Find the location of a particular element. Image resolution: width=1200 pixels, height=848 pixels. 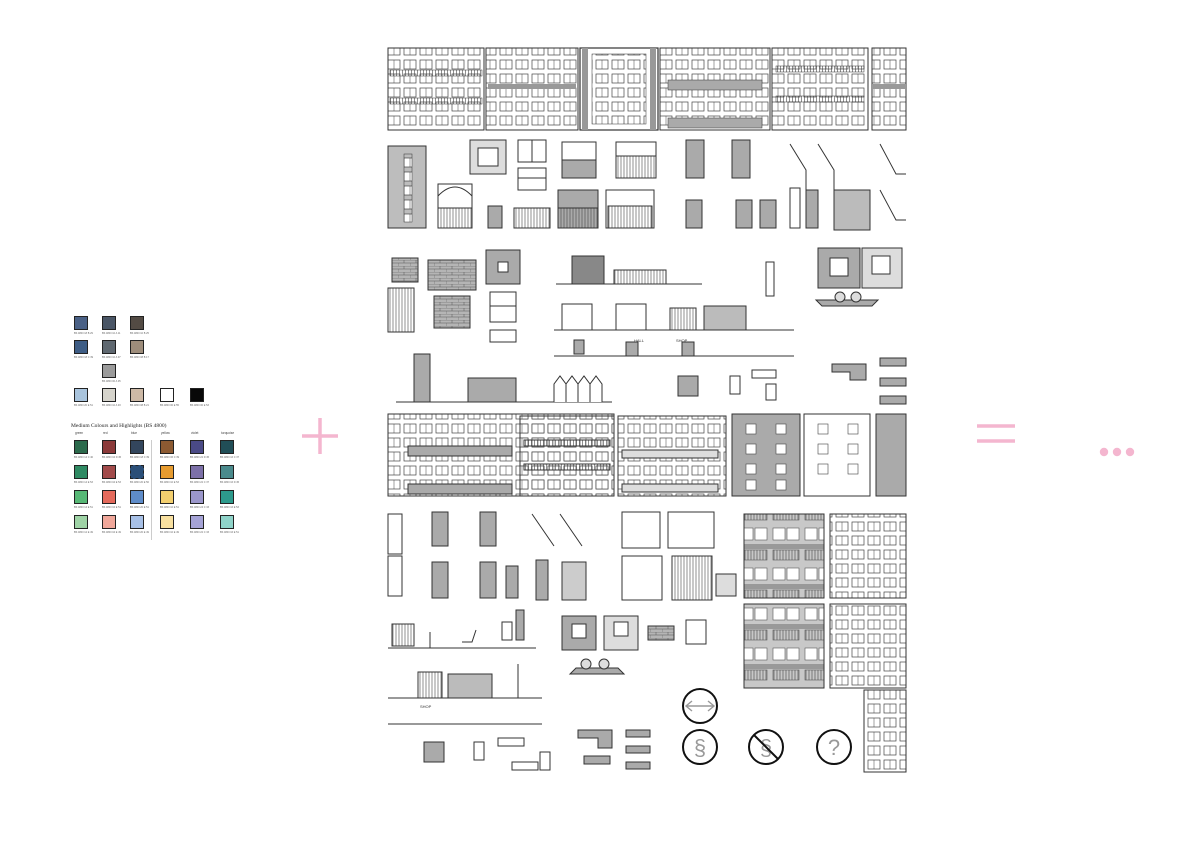

swatch-code: BS 4800 00 A 05 is located at coordinates (111, 381).